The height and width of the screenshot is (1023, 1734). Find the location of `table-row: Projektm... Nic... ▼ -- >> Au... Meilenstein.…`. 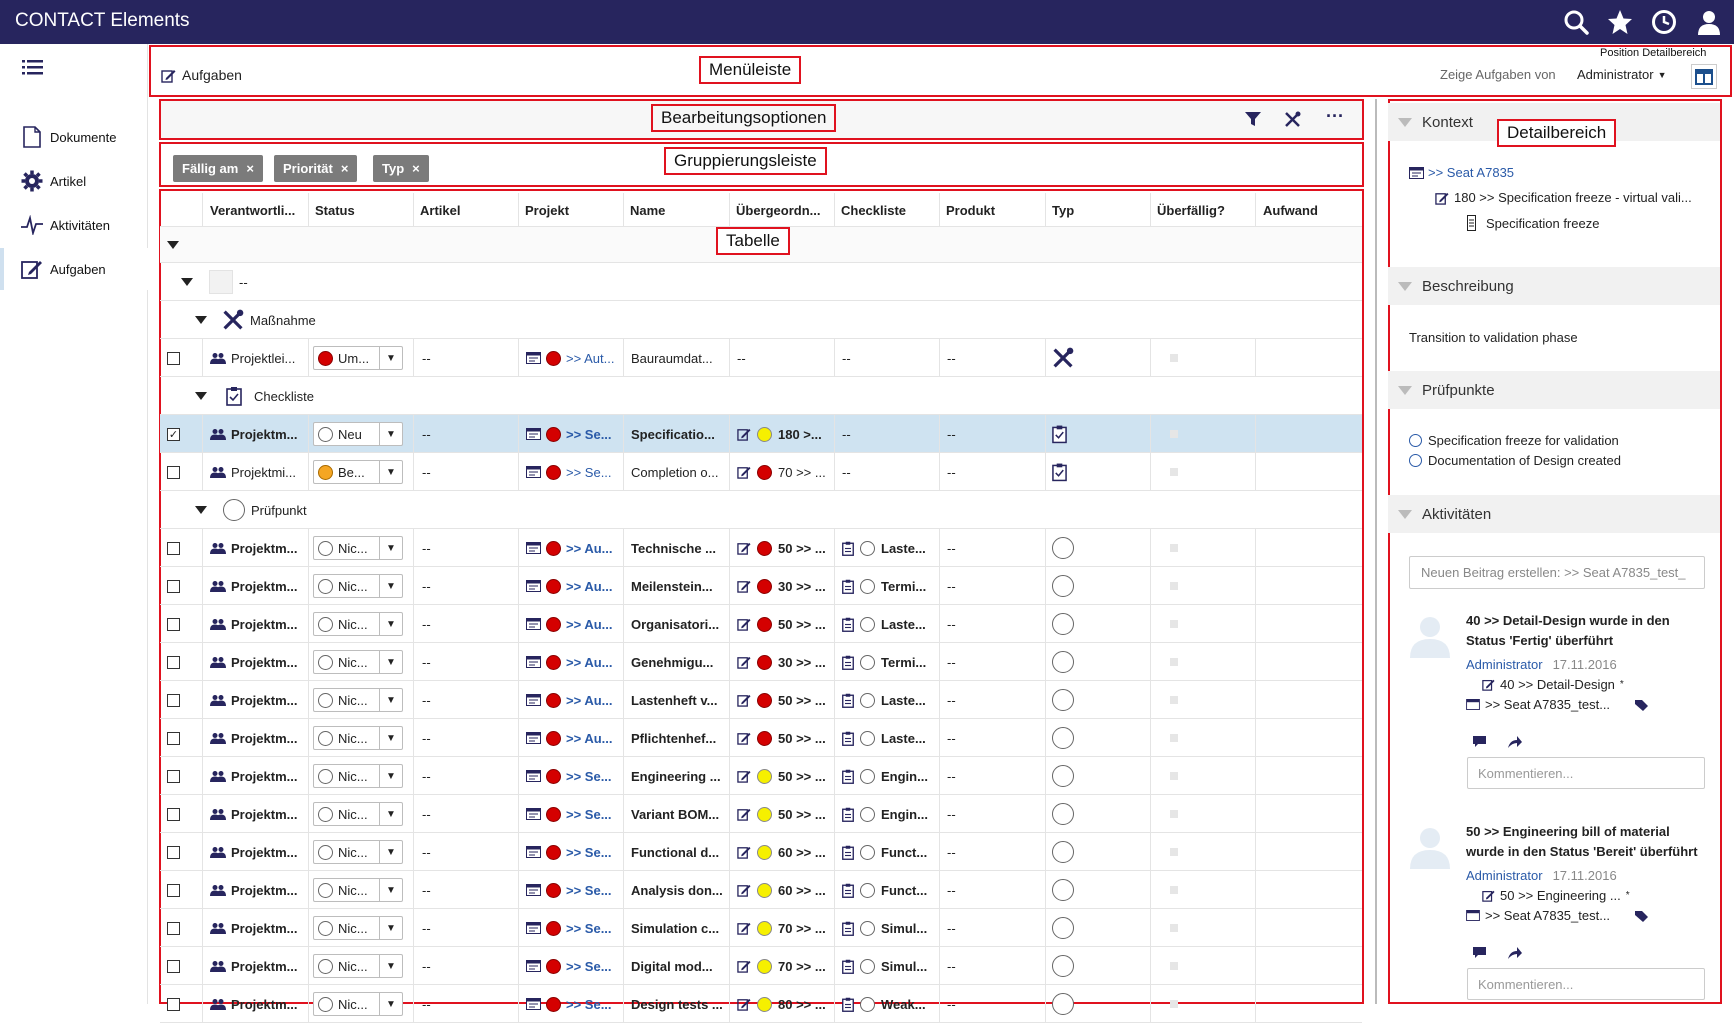

table-row: Projektm... Nic... ▼ -- >> Au... Meilenstein.… is located at coordinates (761, 586).